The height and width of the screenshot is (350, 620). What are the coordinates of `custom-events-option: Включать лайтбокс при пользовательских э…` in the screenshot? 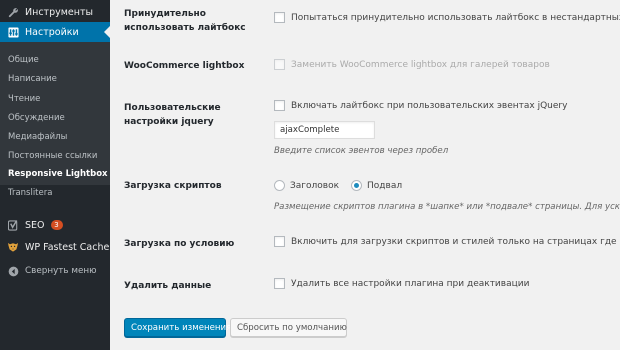 It's located at (420, 105).